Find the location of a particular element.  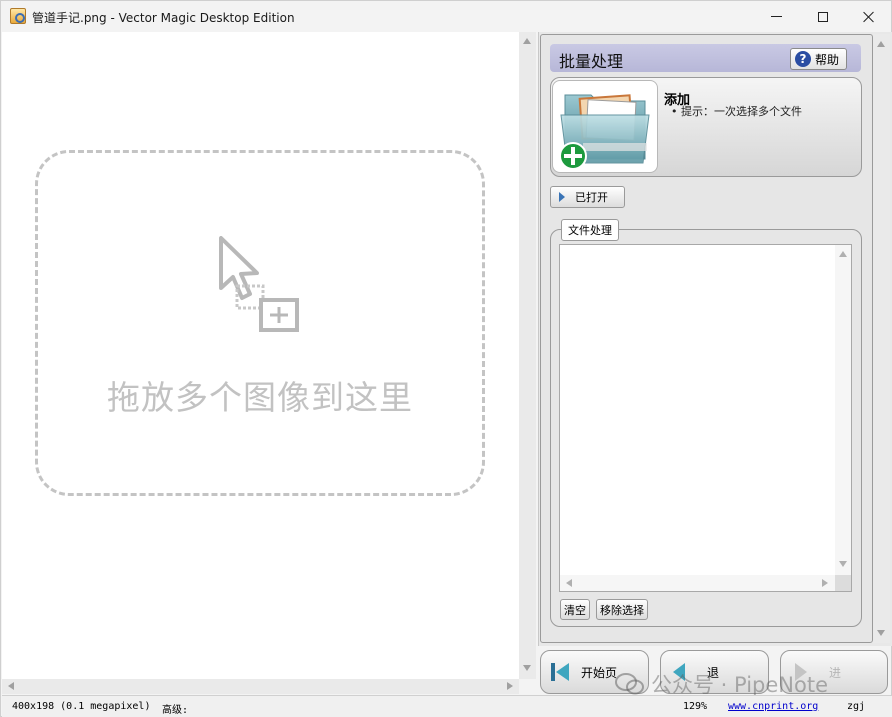

maximize-icon is located at coordinates (823, 16).